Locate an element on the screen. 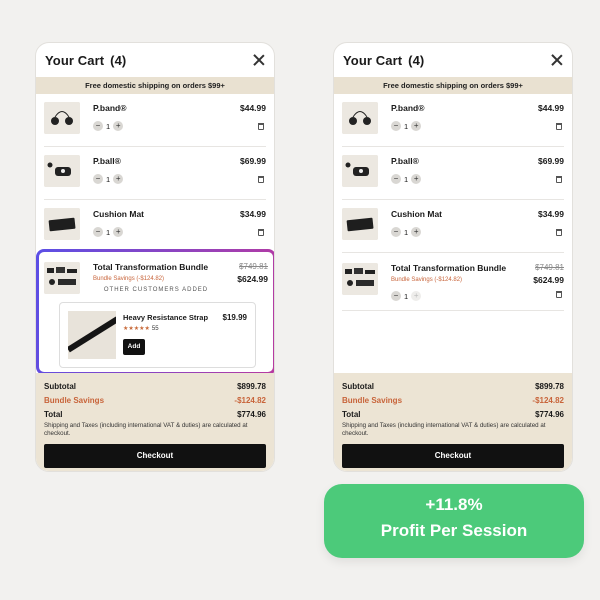 The height and width of the screenshot is (600, 600). upsell-name: Heavy Resistance Strap is located at coordinates (166, 317).